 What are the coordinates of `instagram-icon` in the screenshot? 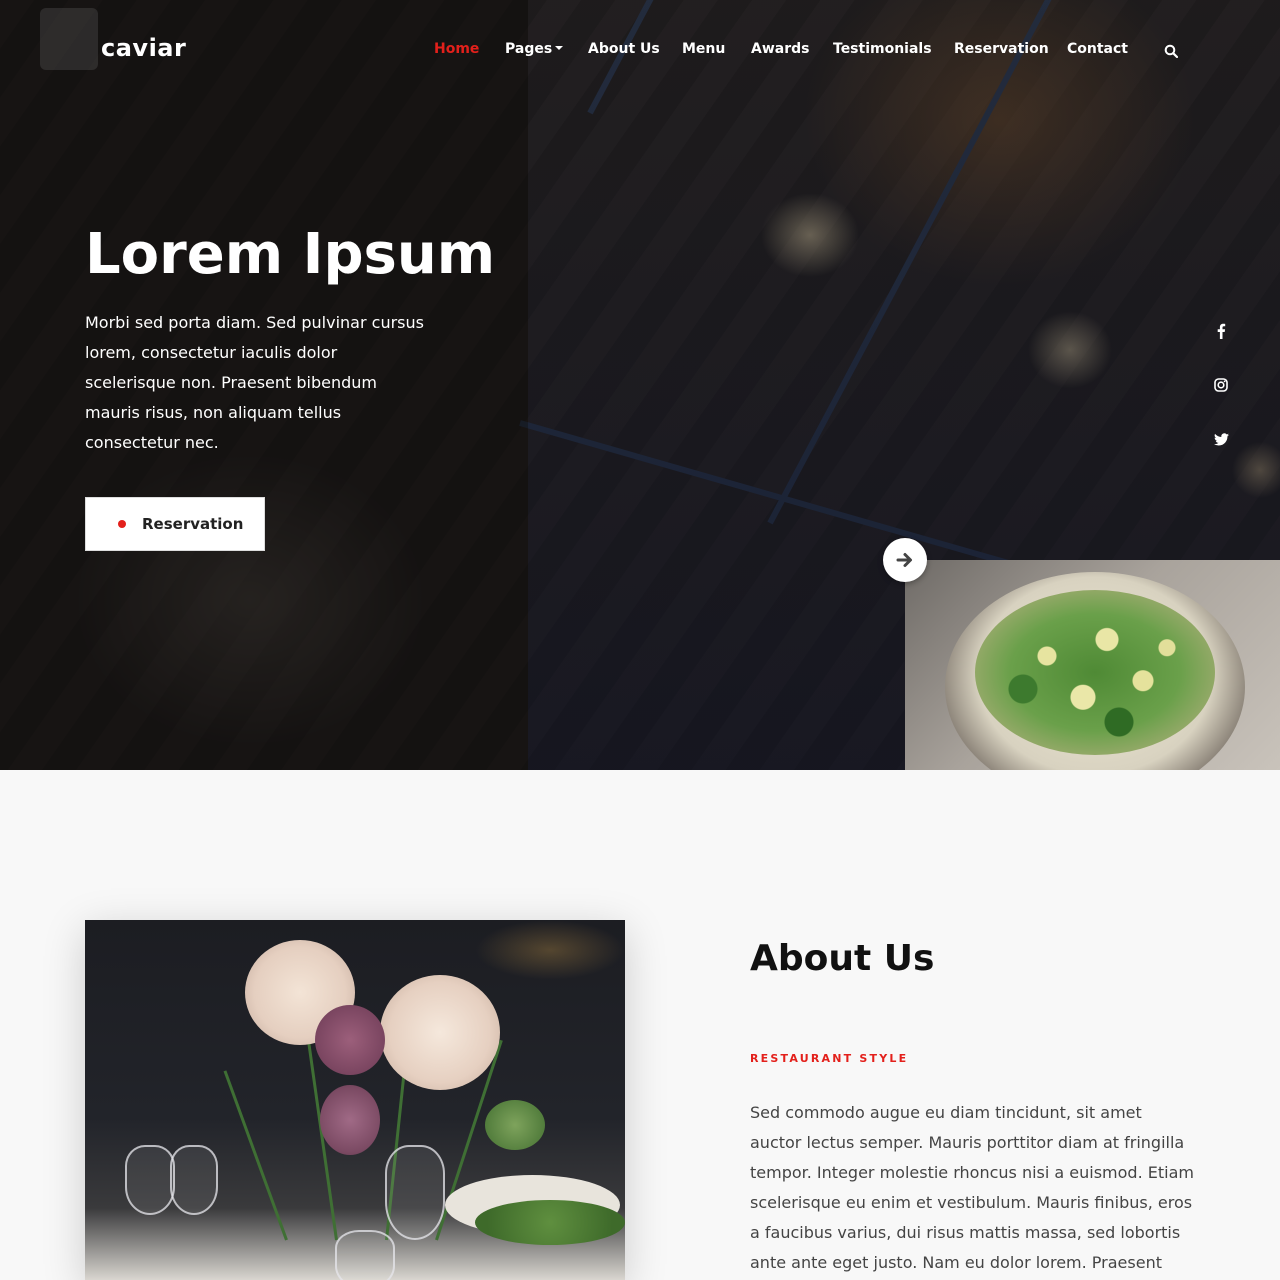 It's located at (1221, 385).